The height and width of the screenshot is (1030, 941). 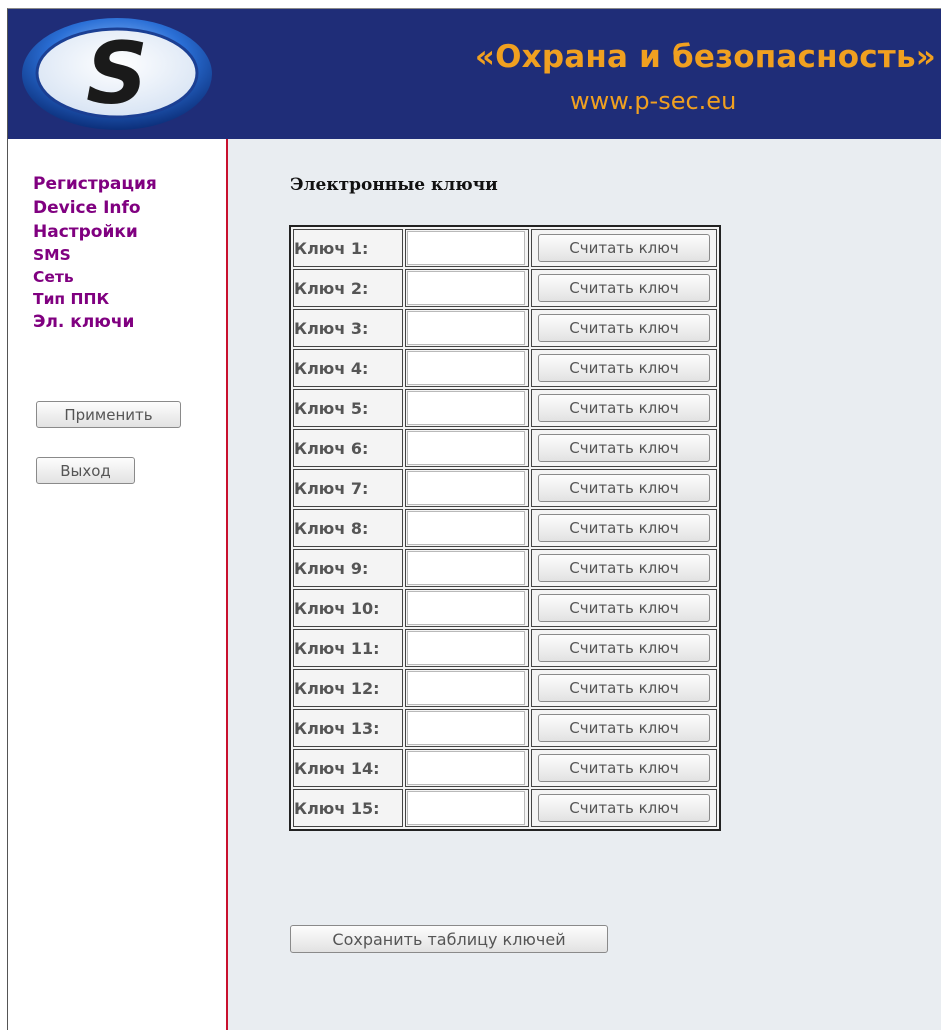 What do you see at coordinates (348, 728) in the screenshot?
I see `key-label: Ключ 13:` at bounding box center [348, 728].